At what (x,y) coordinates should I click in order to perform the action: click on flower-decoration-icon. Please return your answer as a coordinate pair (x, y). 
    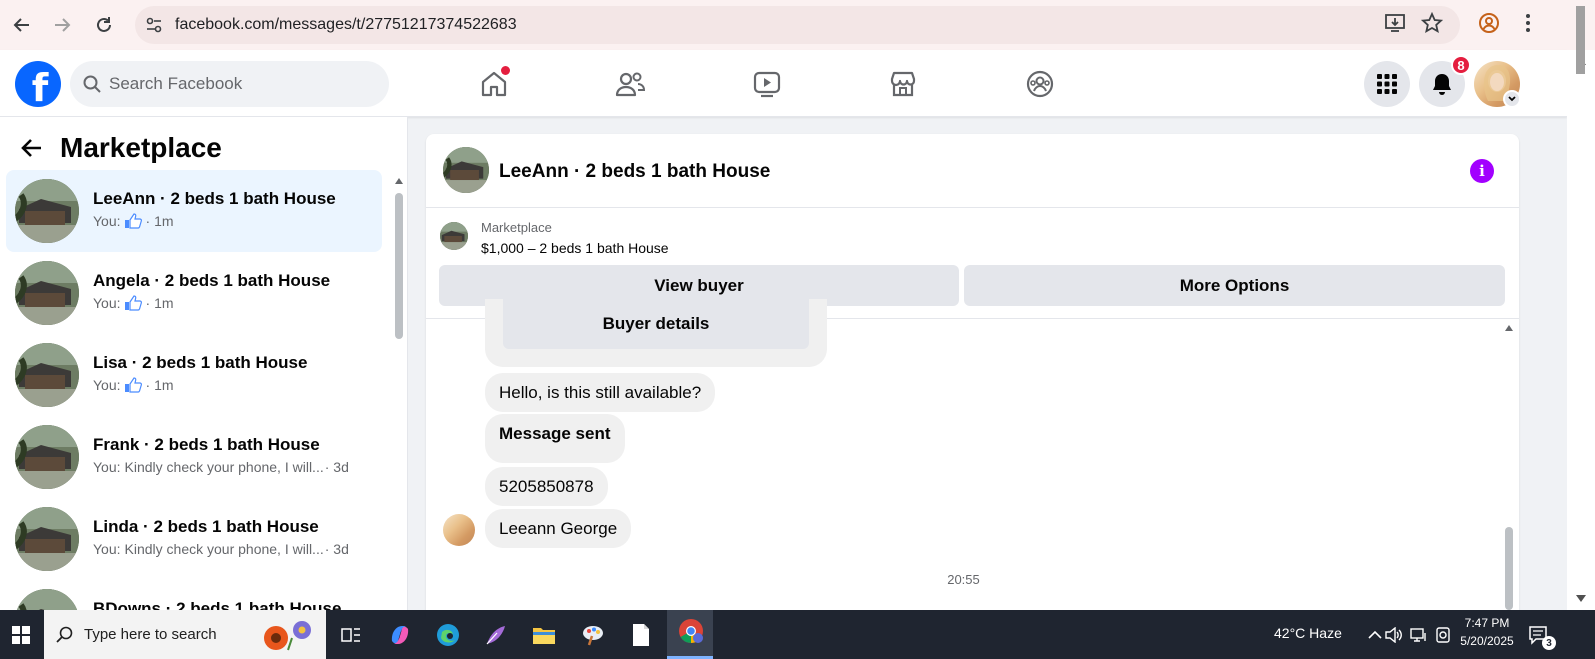
    Looking at the image, I should click on (287, 636).